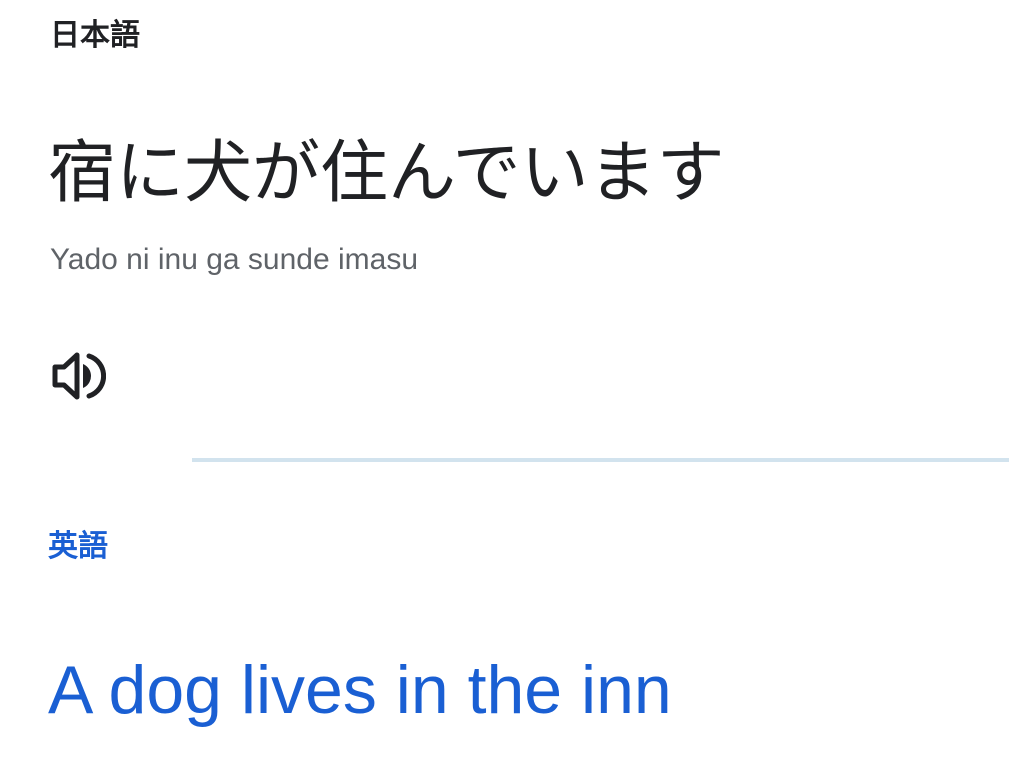 The height and width of the screenshot is (782, 1009). I want to click on source-language-label: 日本語, so click(95, 35).